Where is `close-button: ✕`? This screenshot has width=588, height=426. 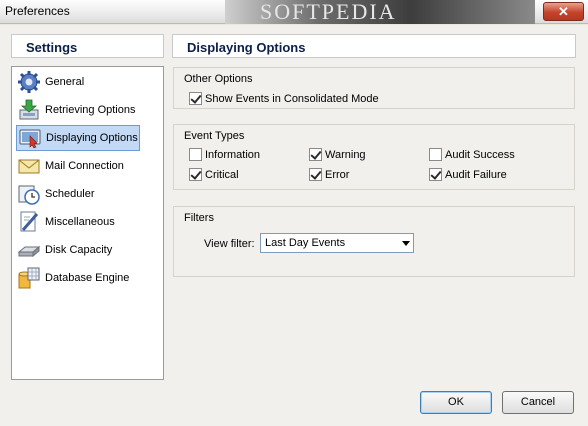 close-button: ✕ is located at coordinates (563, 11).